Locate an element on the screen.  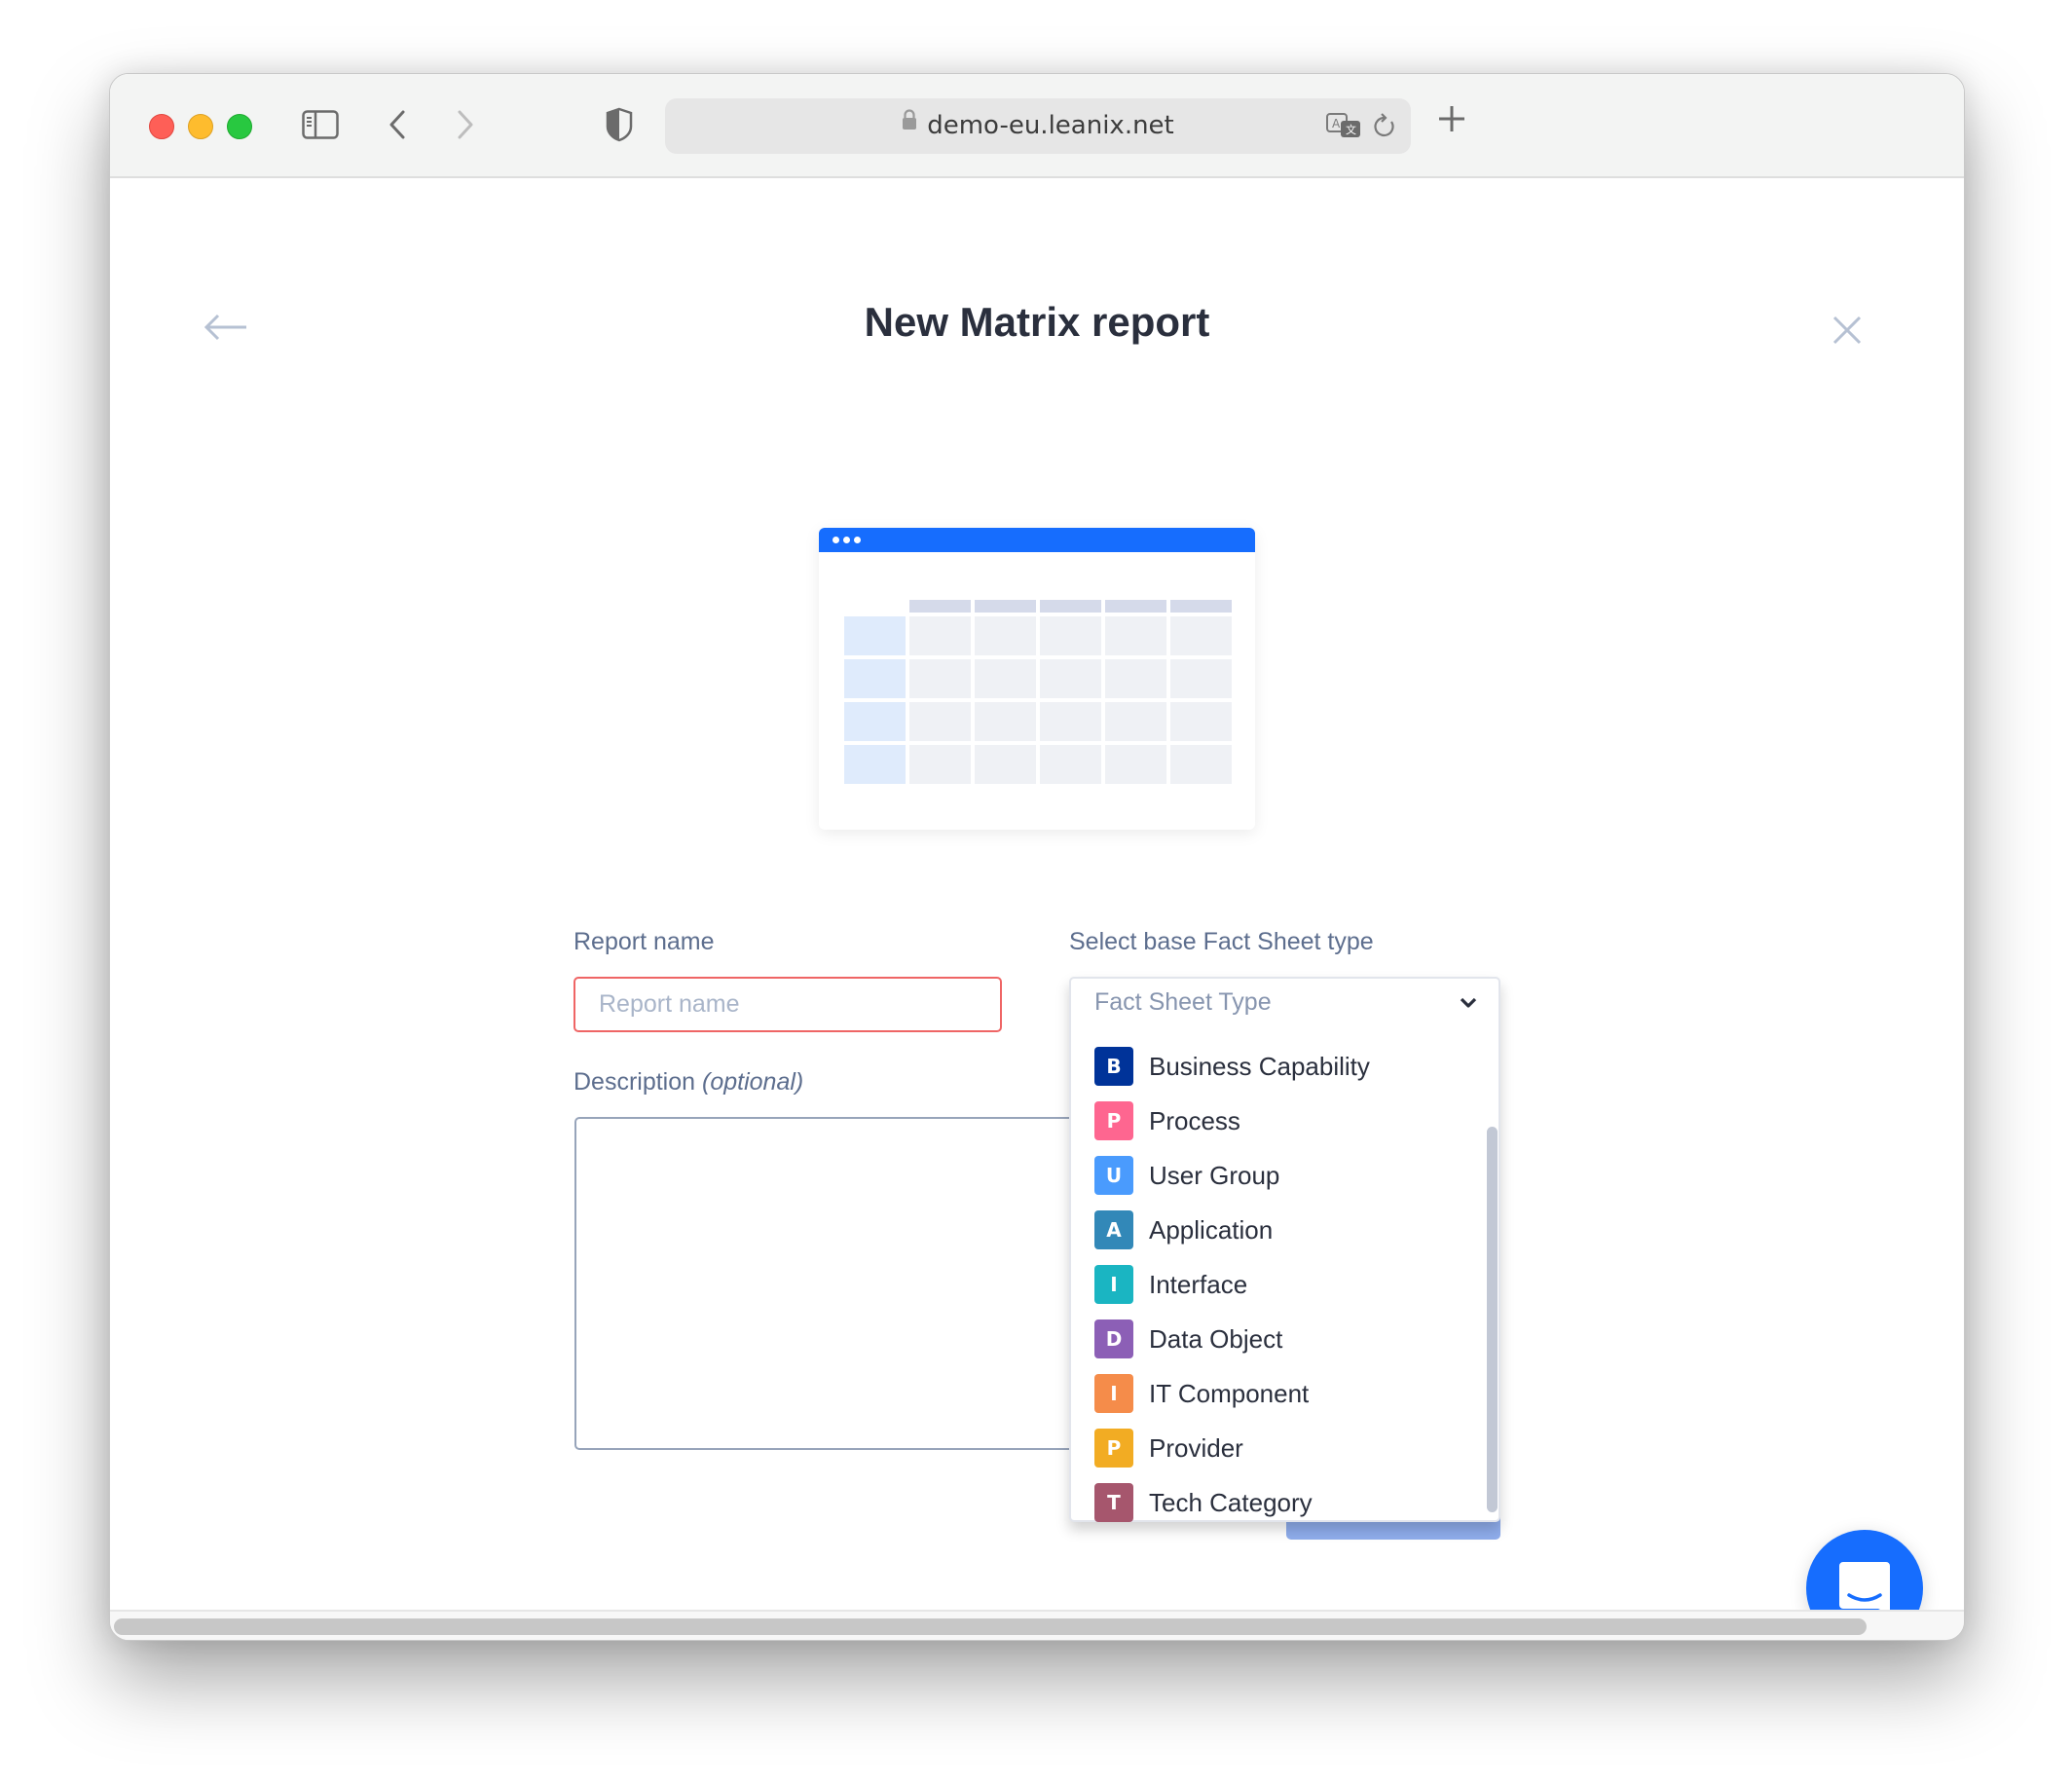
dropdown-toggle is located at coordinates (1468, 1005).